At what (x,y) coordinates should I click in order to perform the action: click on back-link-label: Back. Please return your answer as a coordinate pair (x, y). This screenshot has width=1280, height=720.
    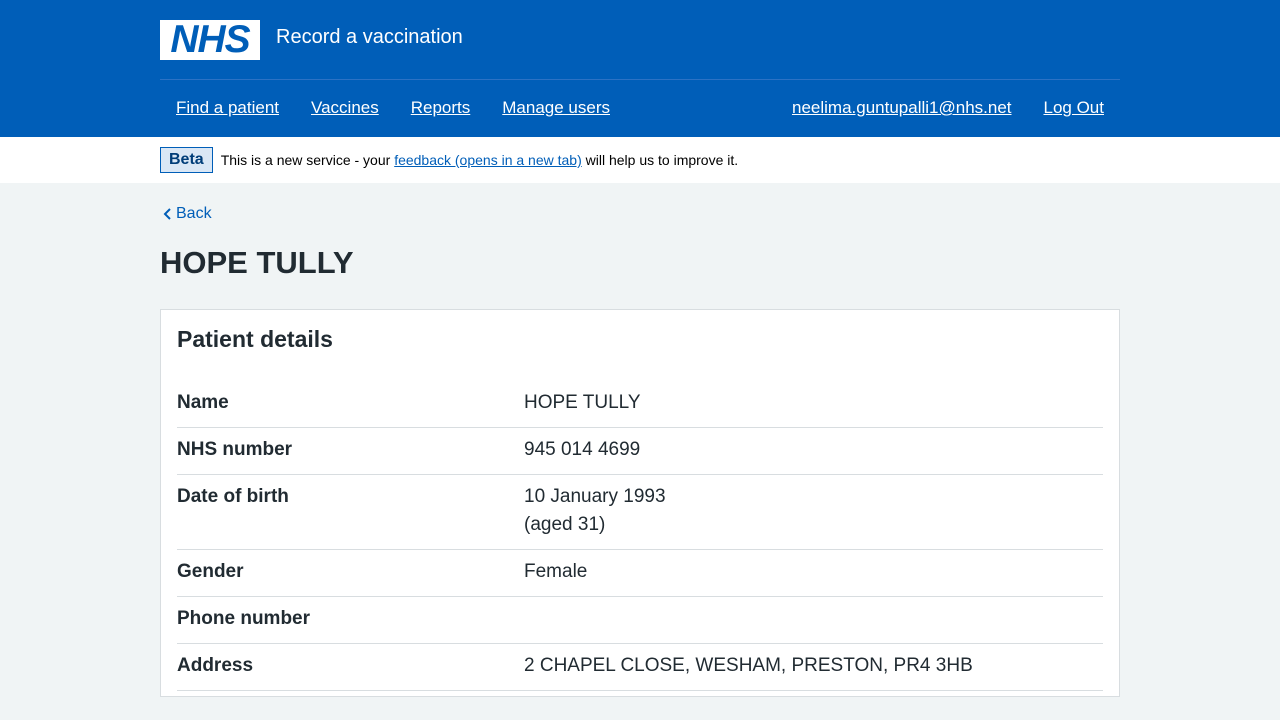
    Looking at the image, I should click on (194, 214).